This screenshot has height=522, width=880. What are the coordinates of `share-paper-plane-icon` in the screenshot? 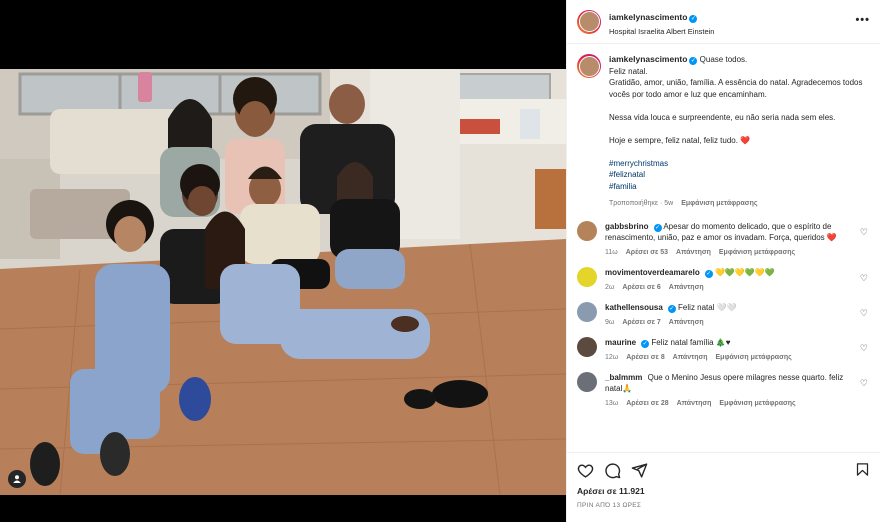 It's located at (639, 470).